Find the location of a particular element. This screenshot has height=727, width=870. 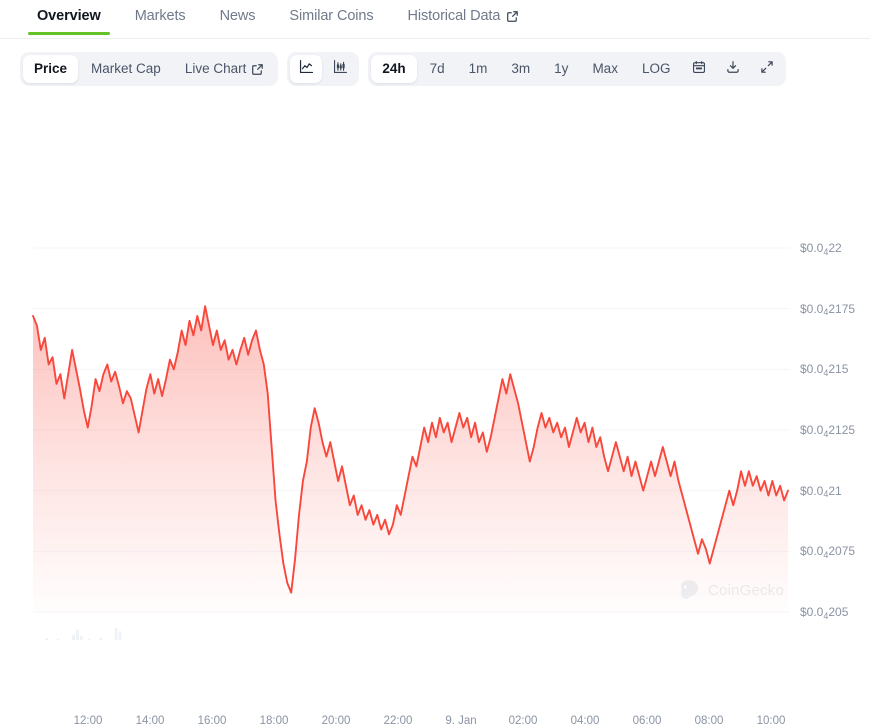

y-axis-tick-label: $0.04215 is located at coordinates (824, 369).